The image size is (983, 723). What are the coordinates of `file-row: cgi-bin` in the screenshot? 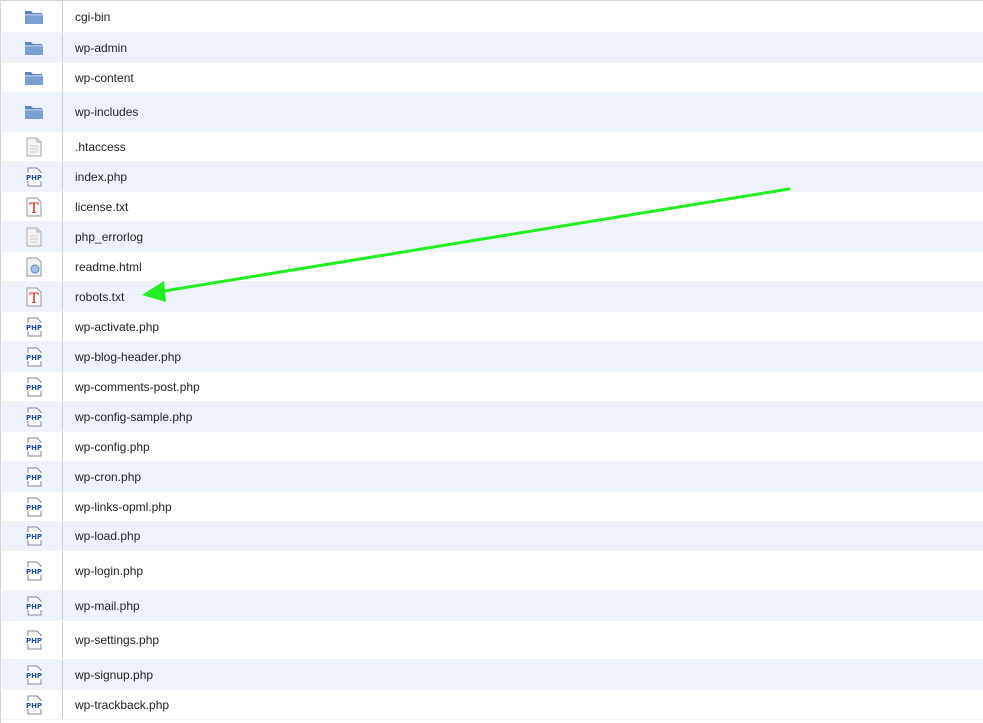 It's located at (492, 17).